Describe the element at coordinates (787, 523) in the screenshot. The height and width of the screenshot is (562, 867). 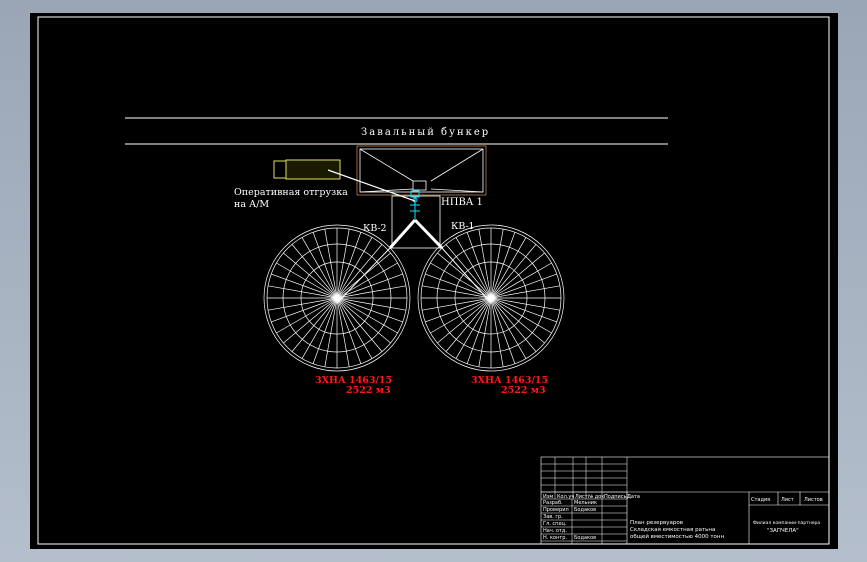
I see `tb-org-1: Филиал компании-партнера` at that location.